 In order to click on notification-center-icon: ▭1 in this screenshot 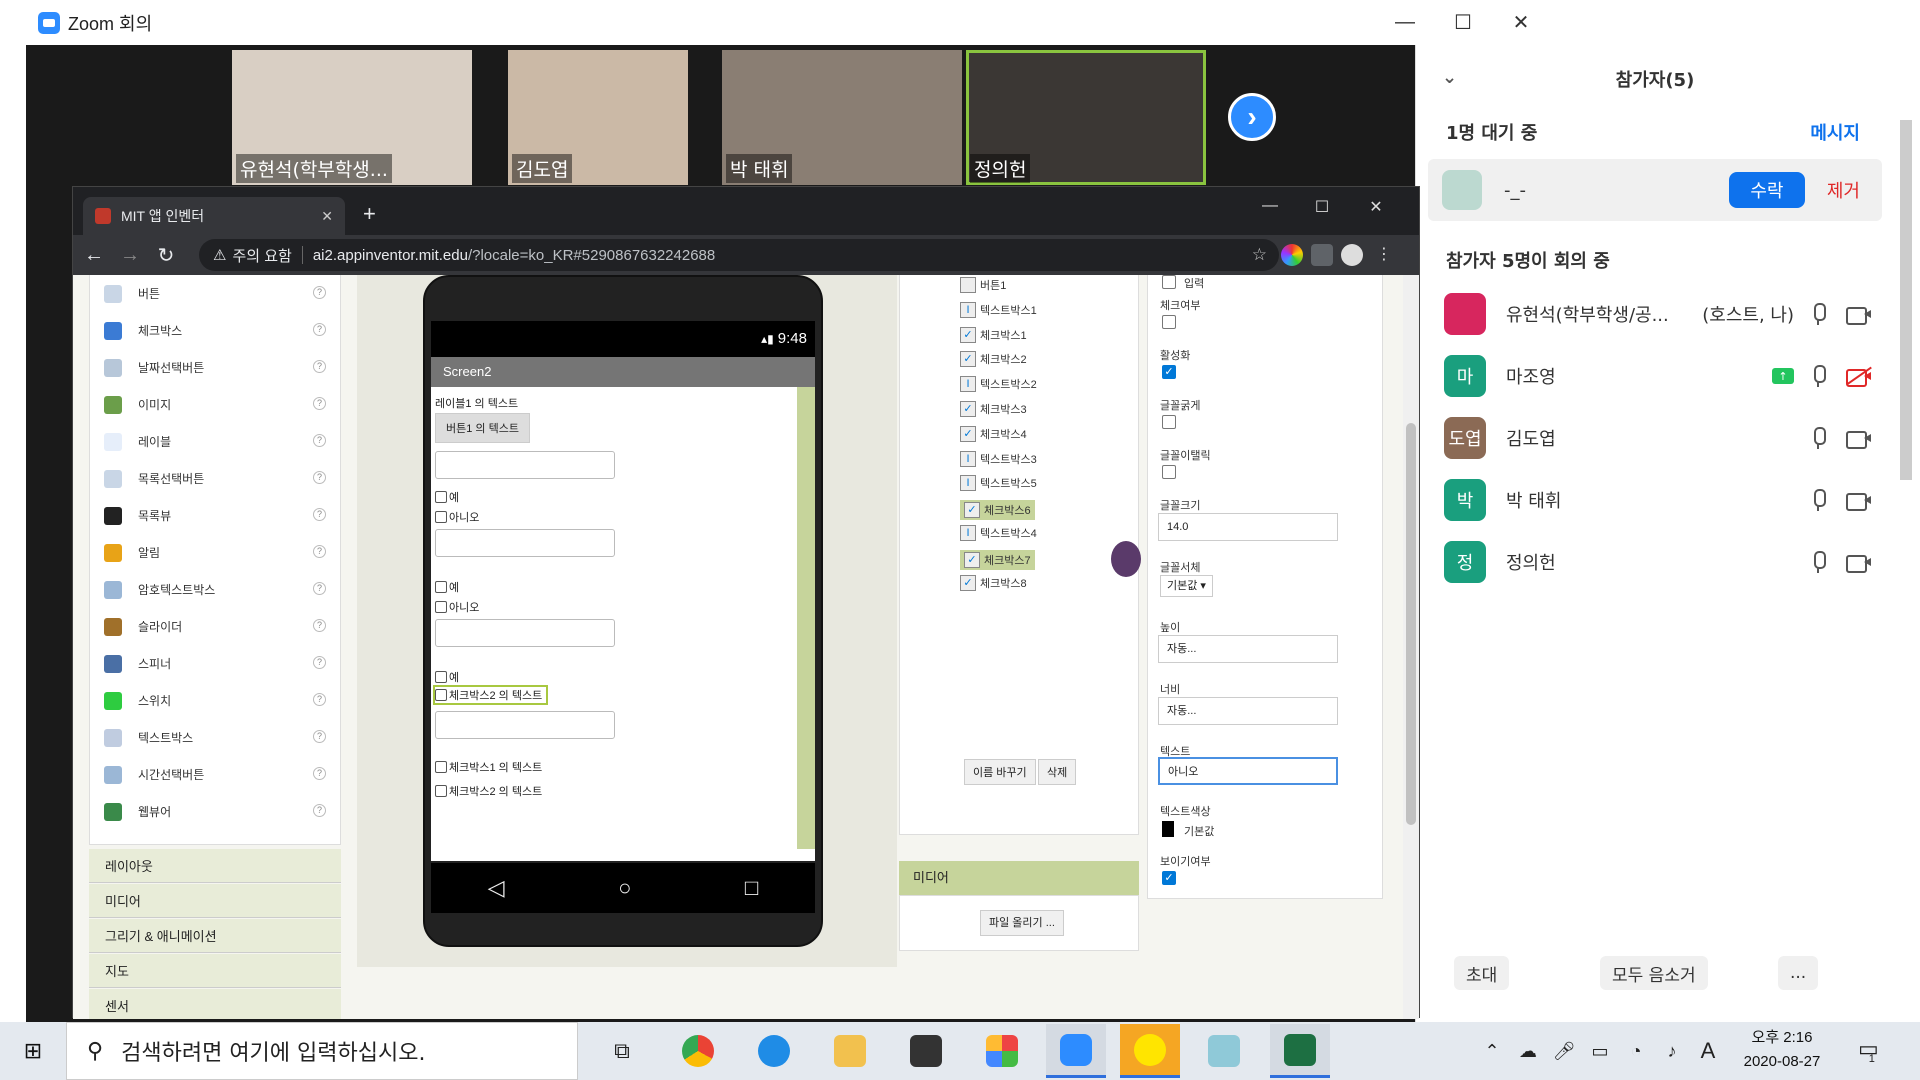, I will do `click(1871, 1050)`.